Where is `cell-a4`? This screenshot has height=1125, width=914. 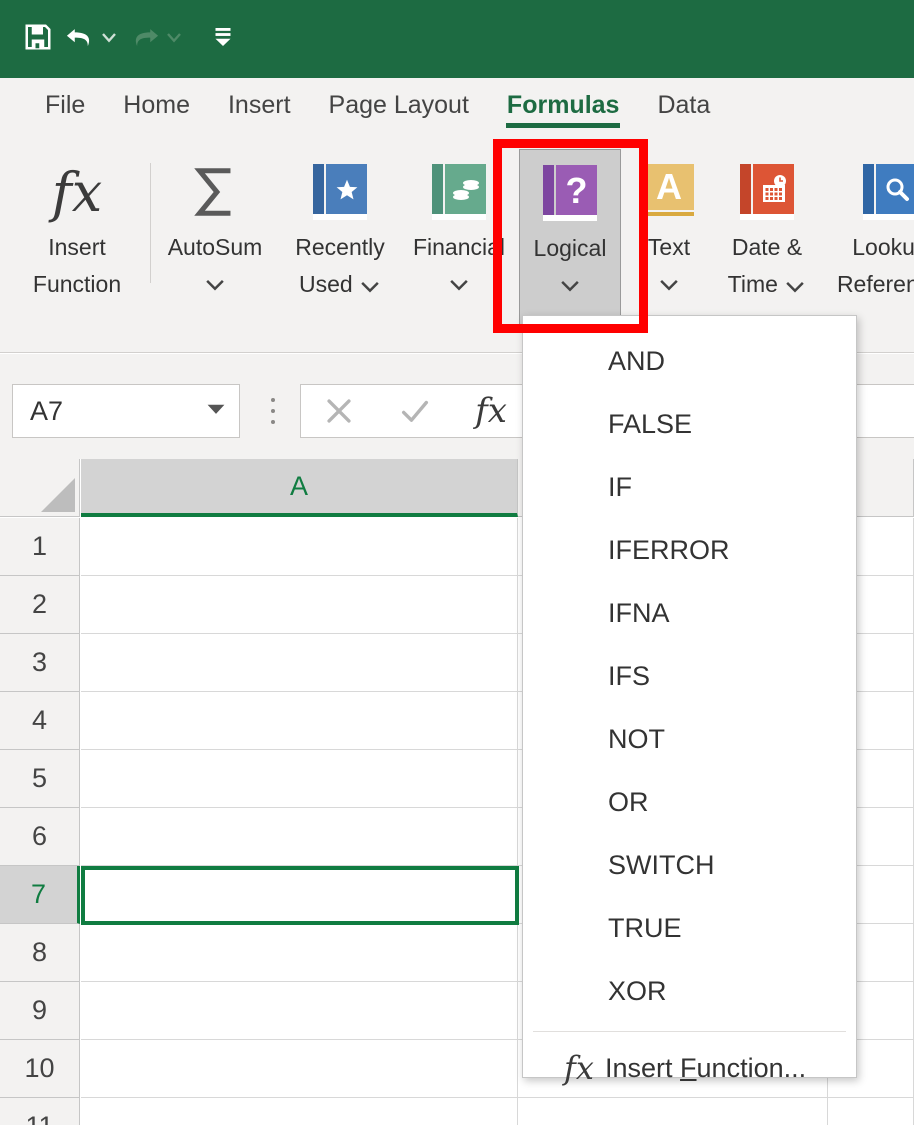 cell-a4 is located at coordinates (299, 721).